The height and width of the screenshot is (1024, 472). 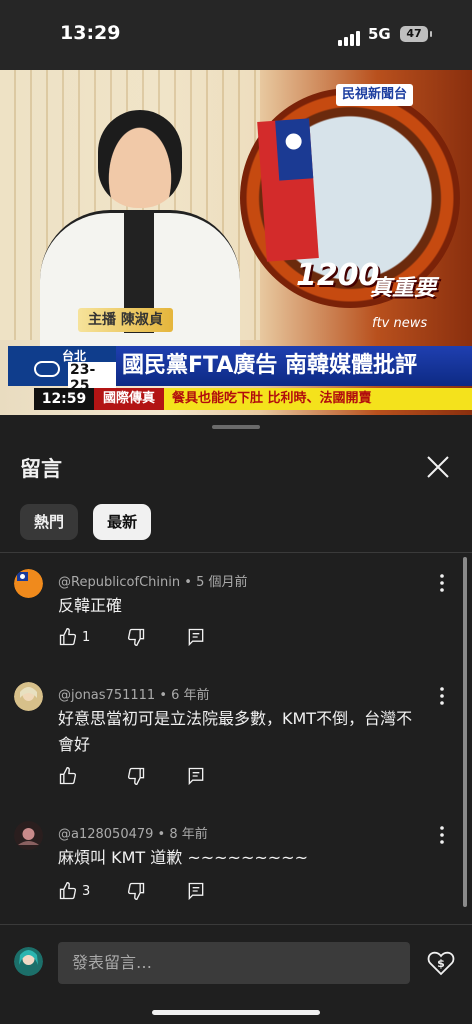 I want to click on super-thanks-icon: $, so click(x=441, y=963).